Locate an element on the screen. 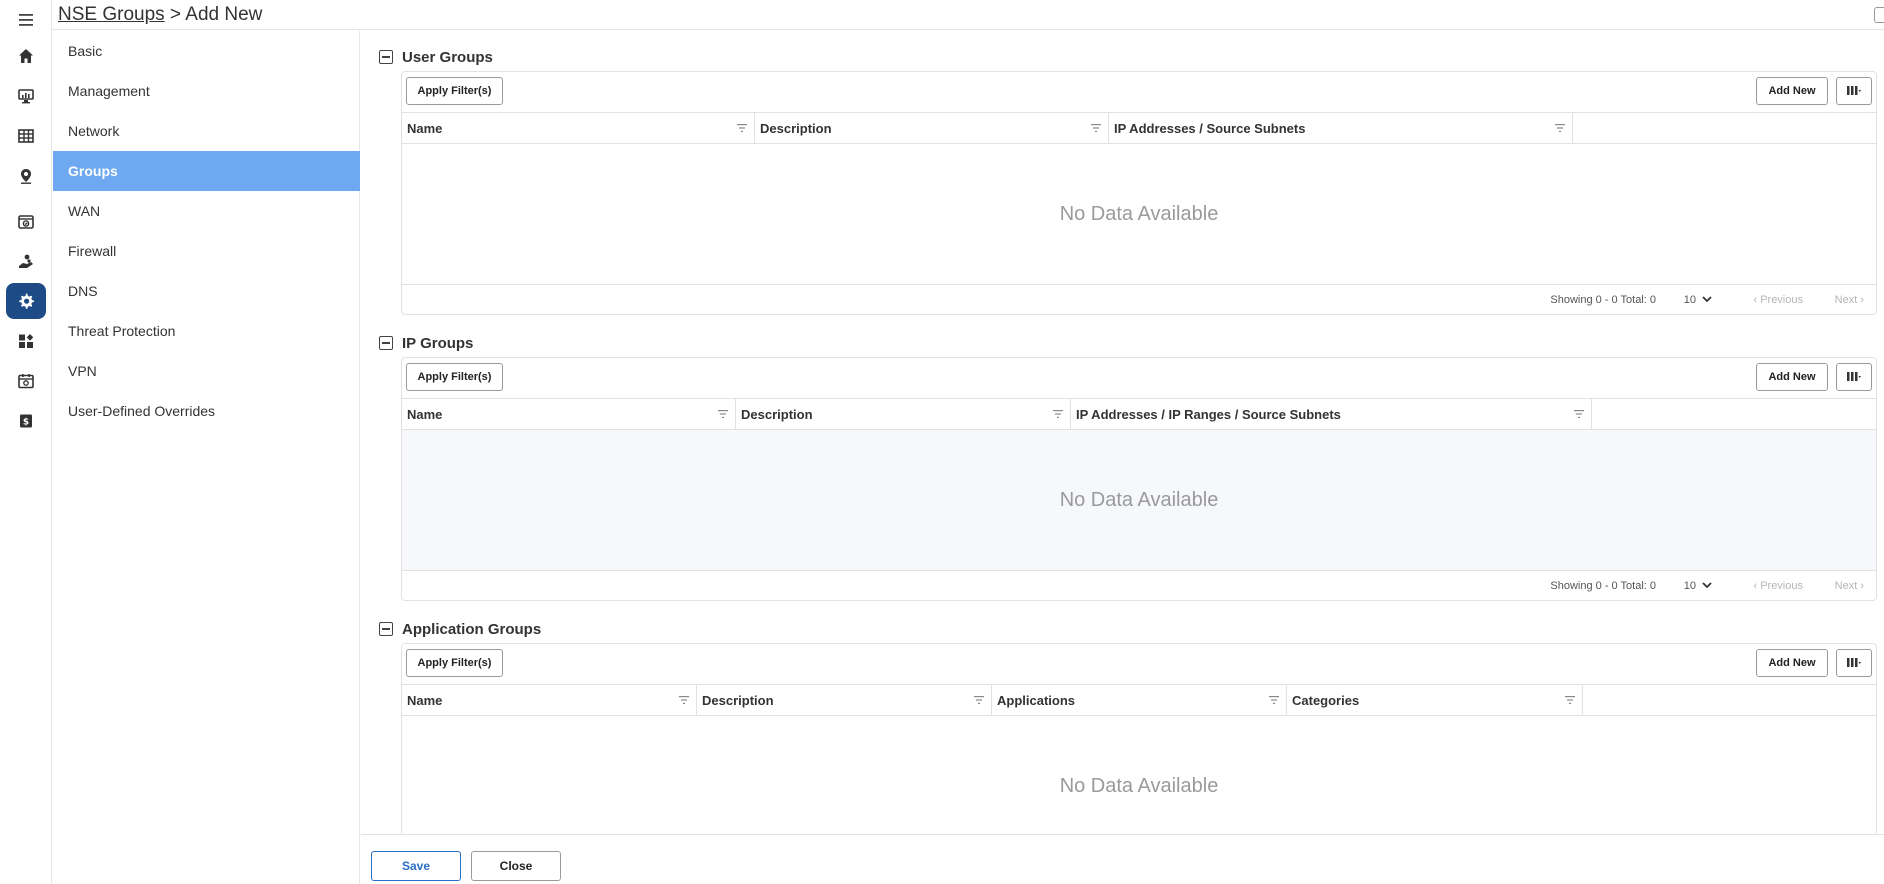  settings-gear-icon is located at coordinates (26, 301).